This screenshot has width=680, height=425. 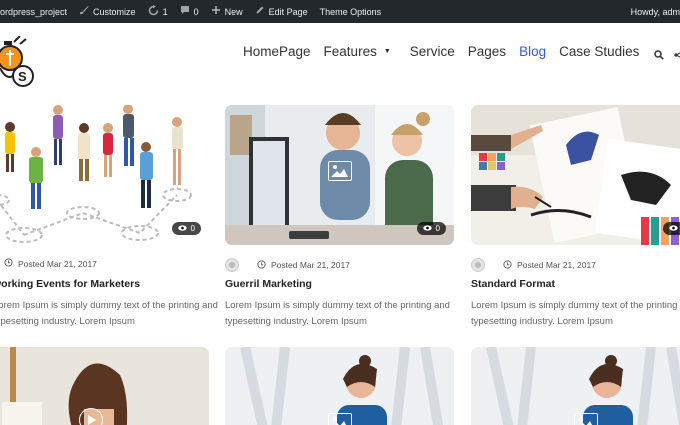 I want to click on woman-easel-image, so click(x=104, y=386).